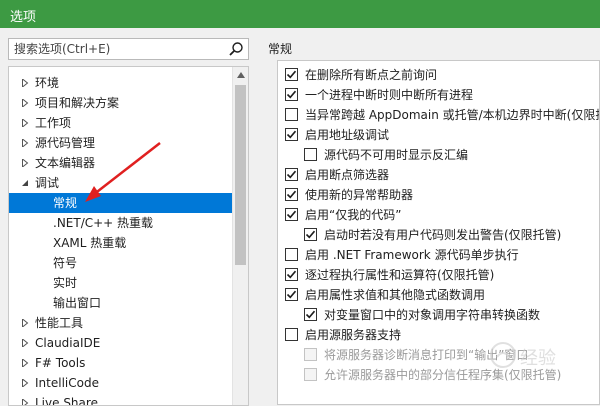  I want to click on search-box, so click(128, 49).